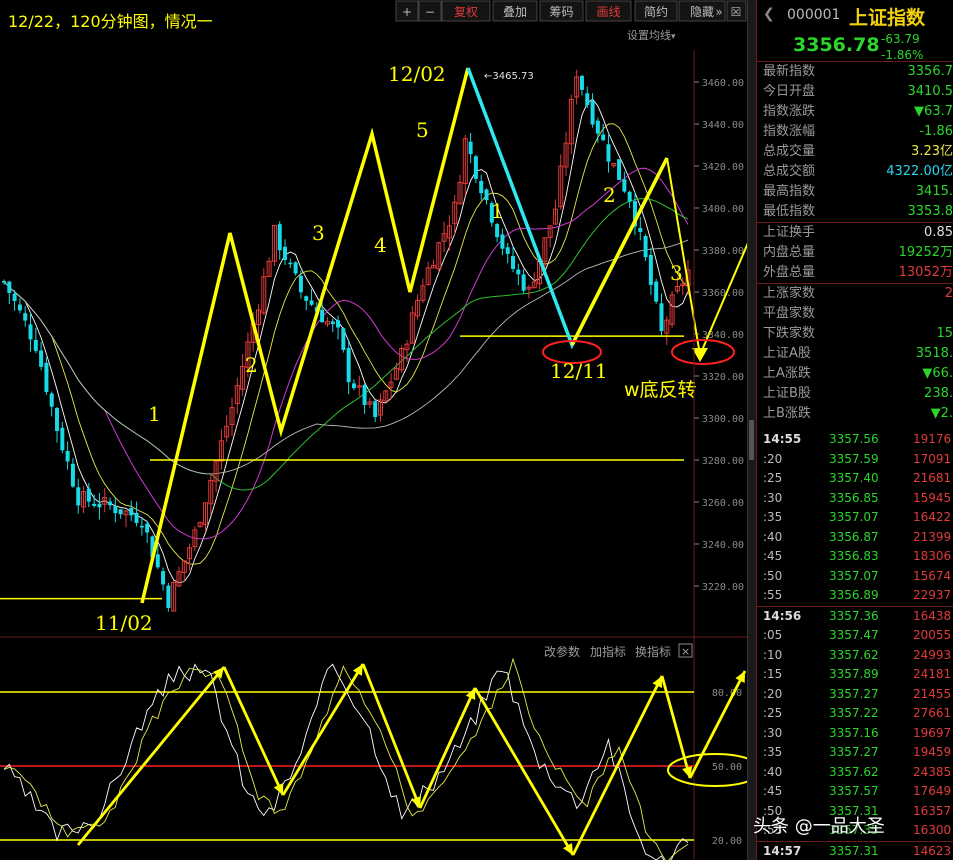 The width and height of the screenshot is (953, 860). What do you see at coordinates (937, 373) in the screenshot?
I see `stat-value: ▼66.` at bounding box center [937, 373].